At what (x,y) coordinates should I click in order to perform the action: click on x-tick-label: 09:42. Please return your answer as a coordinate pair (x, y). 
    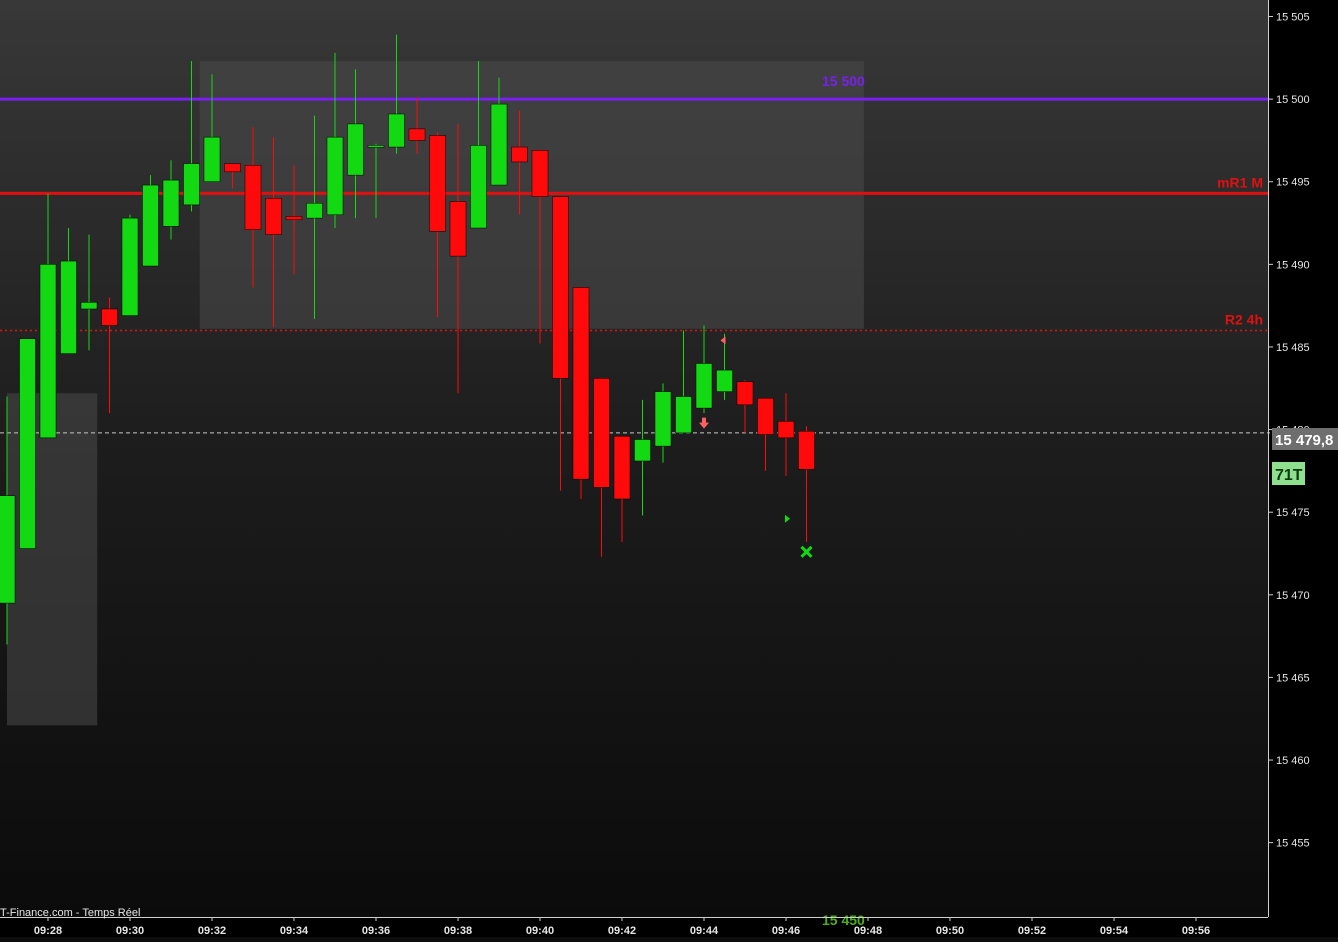
    Looking at the image, I should click on (622, 931).